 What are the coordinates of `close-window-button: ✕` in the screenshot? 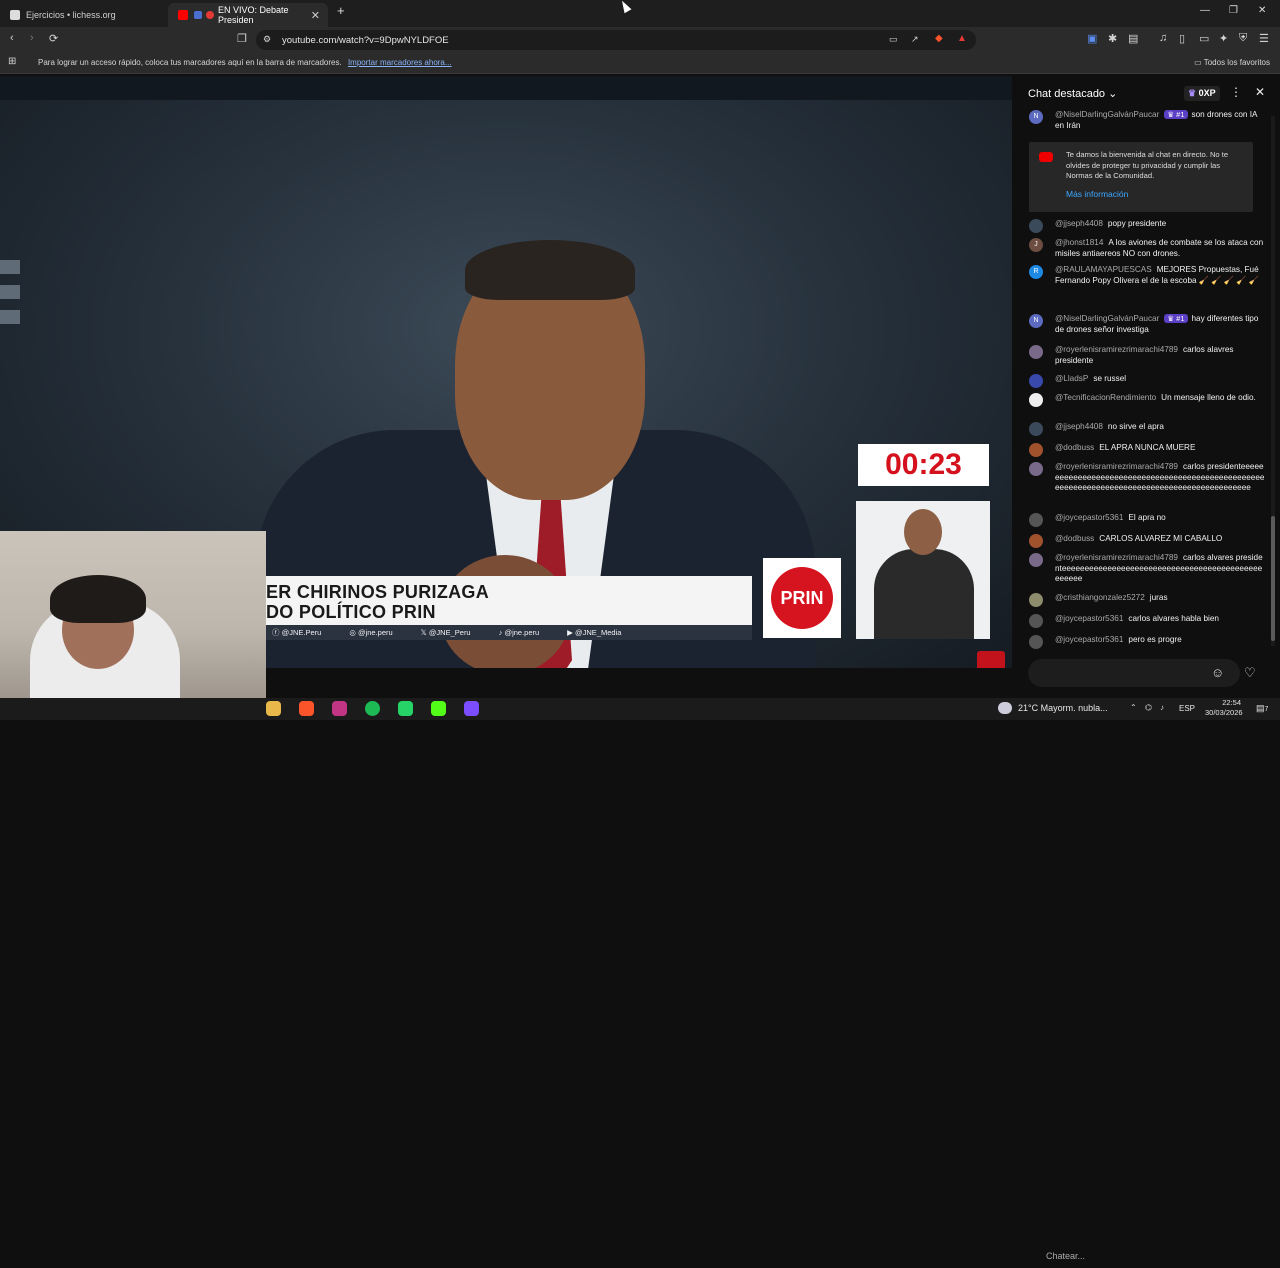 It's located at (1262, 10).